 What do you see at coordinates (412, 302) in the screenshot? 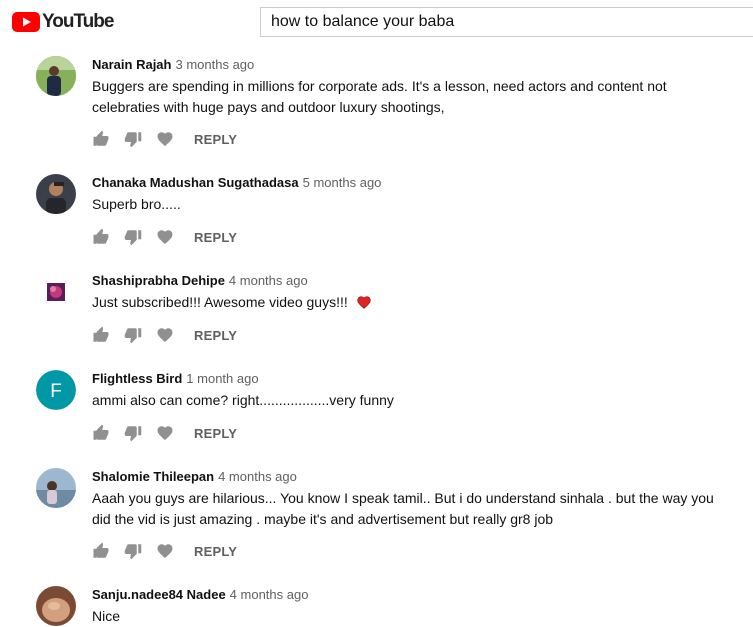
I see `comment-text: Just subscribed!!! Awesome video guys!!!` at bounding box center [412, 302].